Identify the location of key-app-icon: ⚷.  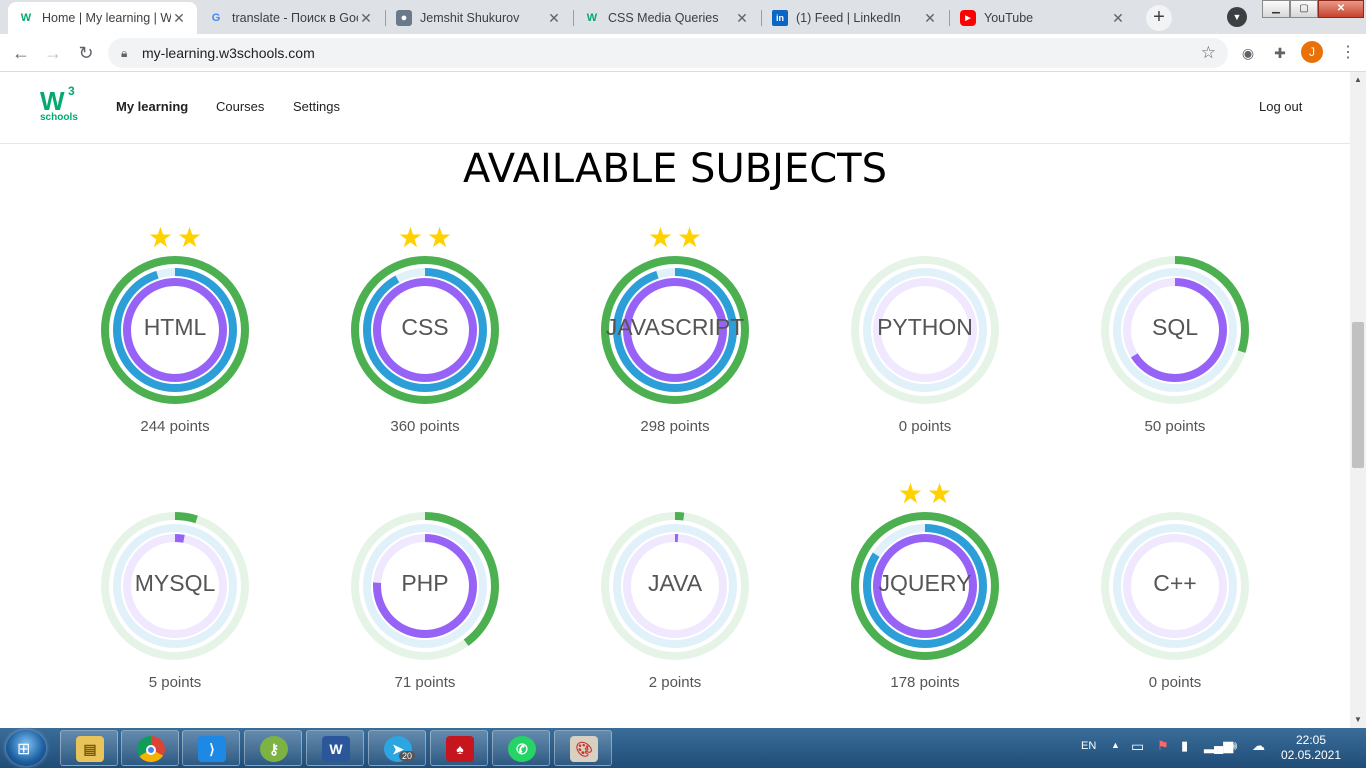
(274, 749).